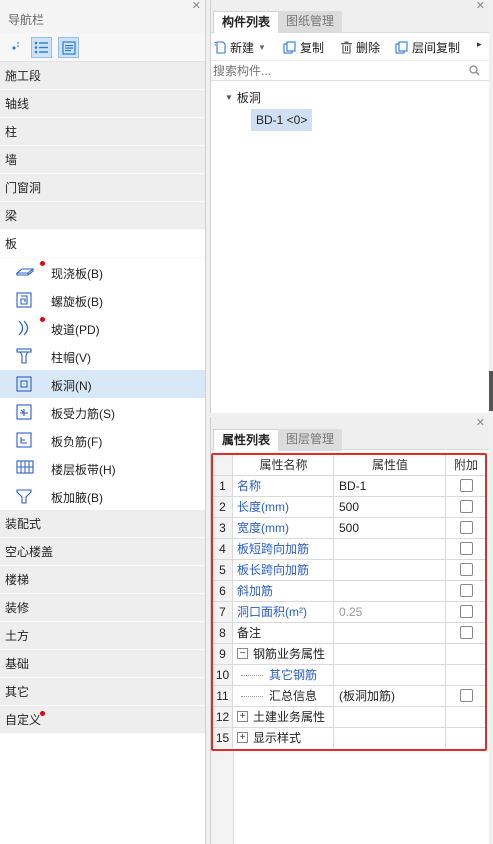 Image resolution: width=493 pixels, height=844 pixels. I want to click on property-row: 3 宽度(mm) 500, so click(349, 528).